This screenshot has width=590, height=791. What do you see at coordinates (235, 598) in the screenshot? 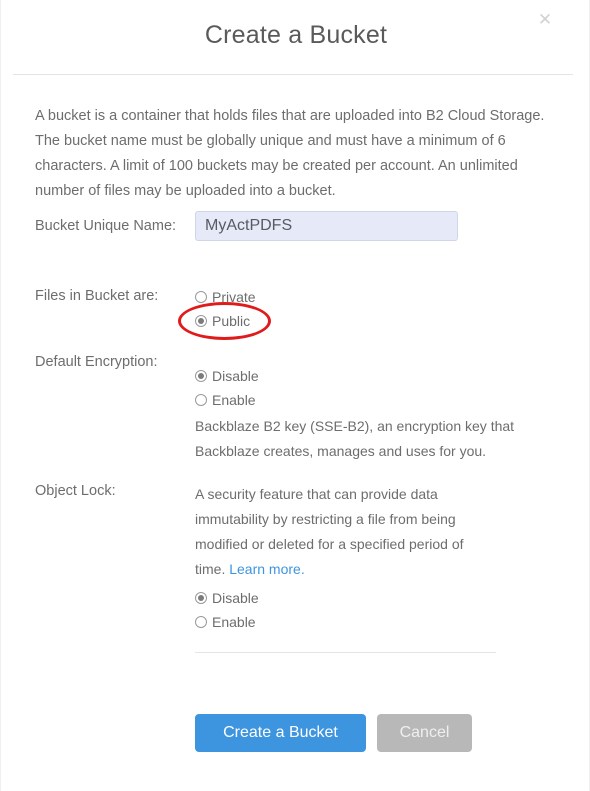
I see `radio-label-object-lock-disable: Disable` at bounding box center [235, 598].